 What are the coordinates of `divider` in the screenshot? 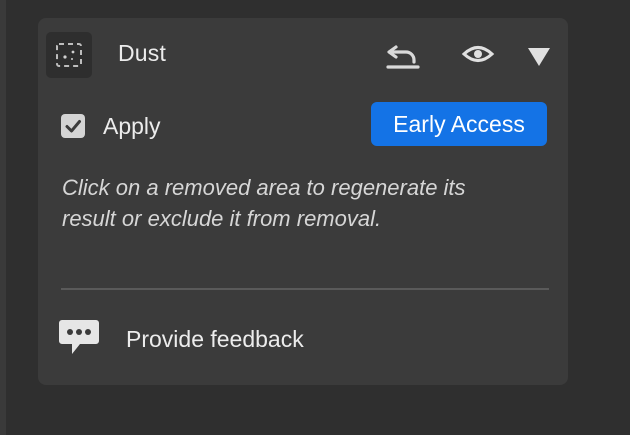 It's located at (305, 289).